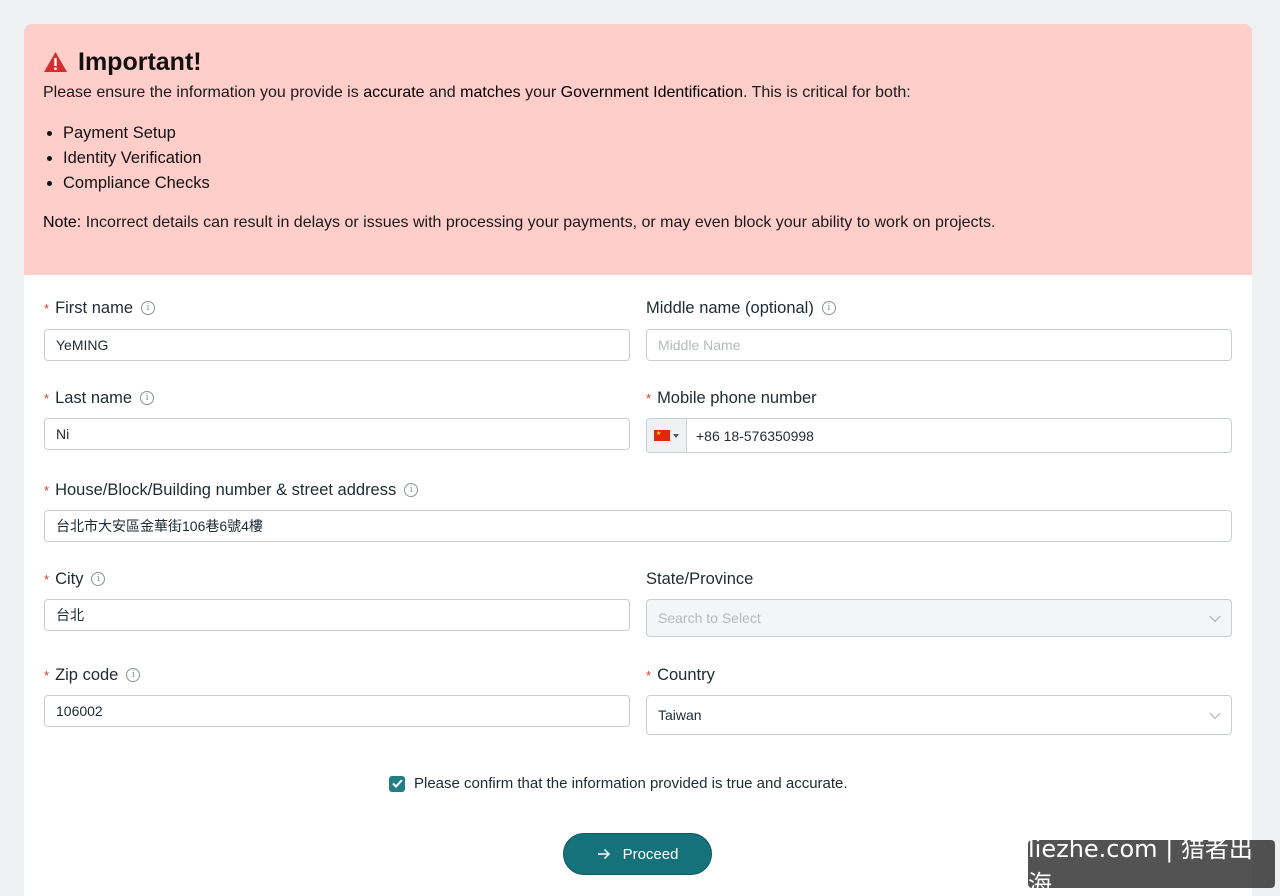 This screenshot has height=896, width=1280. Describe the element at coordinates (94, 397) in the screenshot. I see `last-name-label: Last name` at that location.